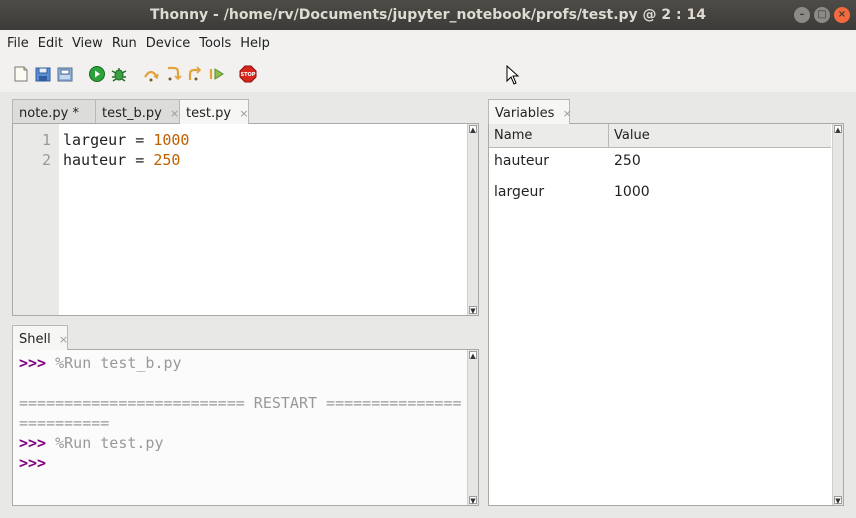 The width and height of the screenshot is (856, 518). Describe the element at coordinates (632, 192) in the screenshot. I see `variable-value-cell: 1000` at that location.